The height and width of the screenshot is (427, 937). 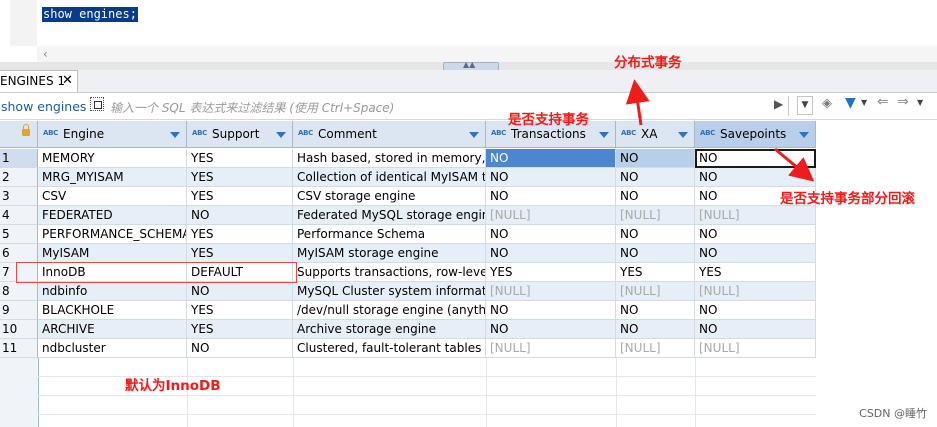 I want to click on annotation-arrows, so click(x=720, y=130).